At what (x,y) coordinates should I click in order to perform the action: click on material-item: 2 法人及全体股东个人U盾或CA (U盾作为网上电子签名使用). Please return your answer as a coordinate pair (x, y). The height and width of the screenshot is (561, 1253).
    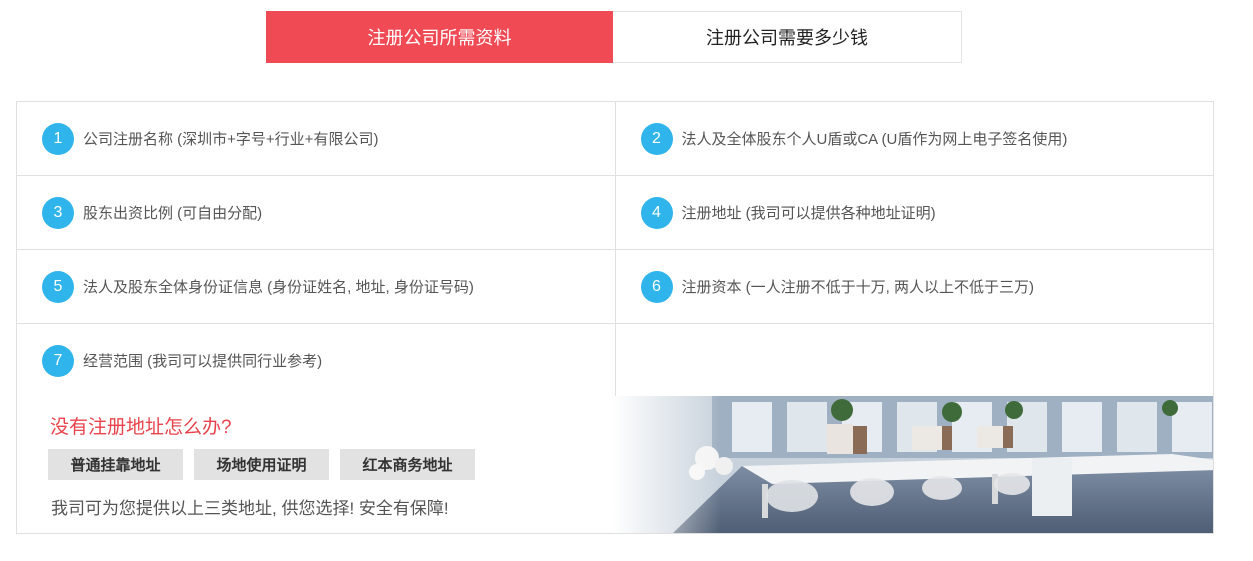
    Looking at the image, I should click on (914, 139).